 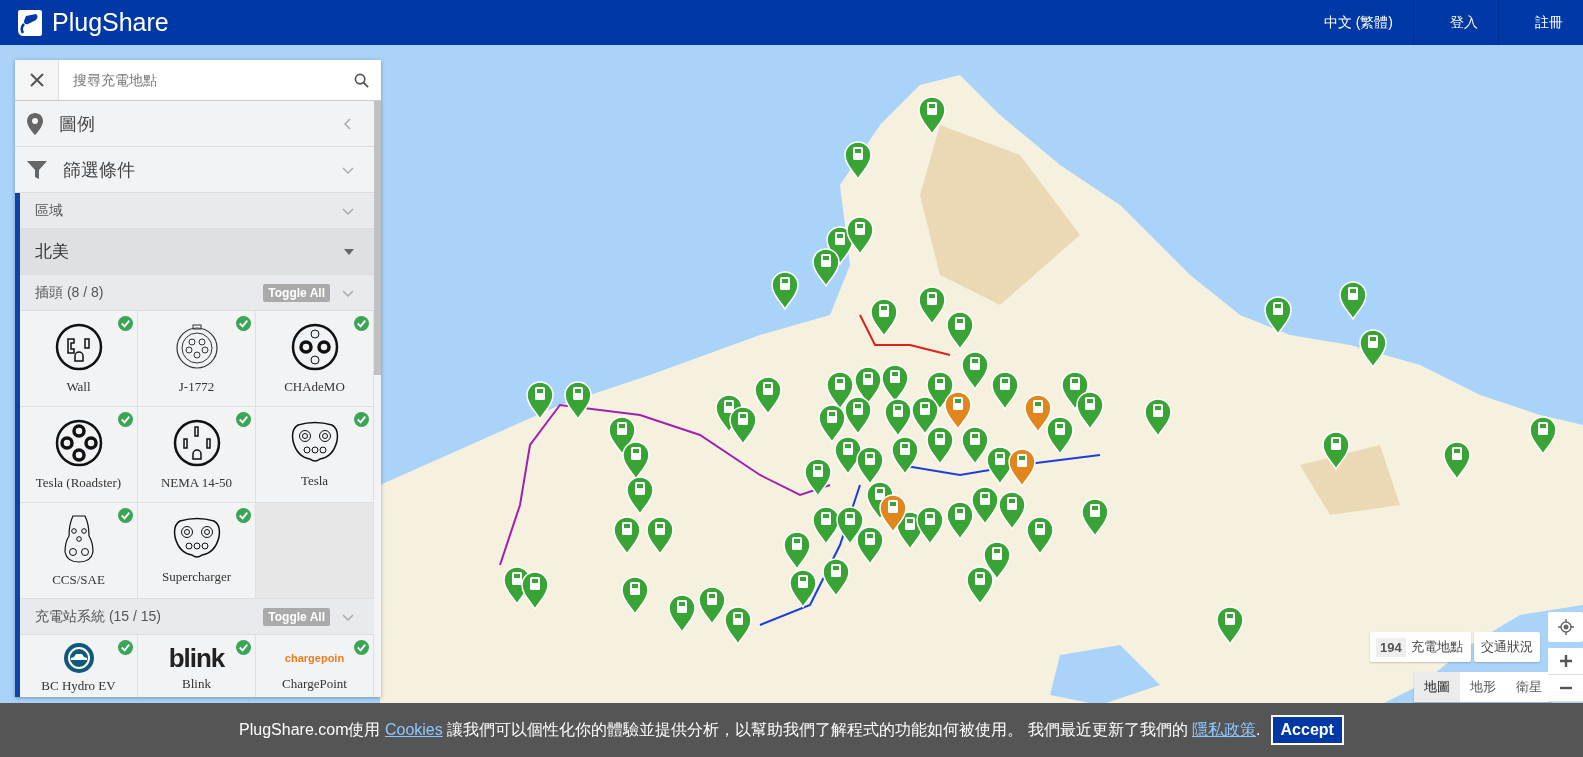 What do you see at coordinates (79, 551) in the screenshot?
I see `connector-option: CCS/SAE` at bounding box center [79, 551].